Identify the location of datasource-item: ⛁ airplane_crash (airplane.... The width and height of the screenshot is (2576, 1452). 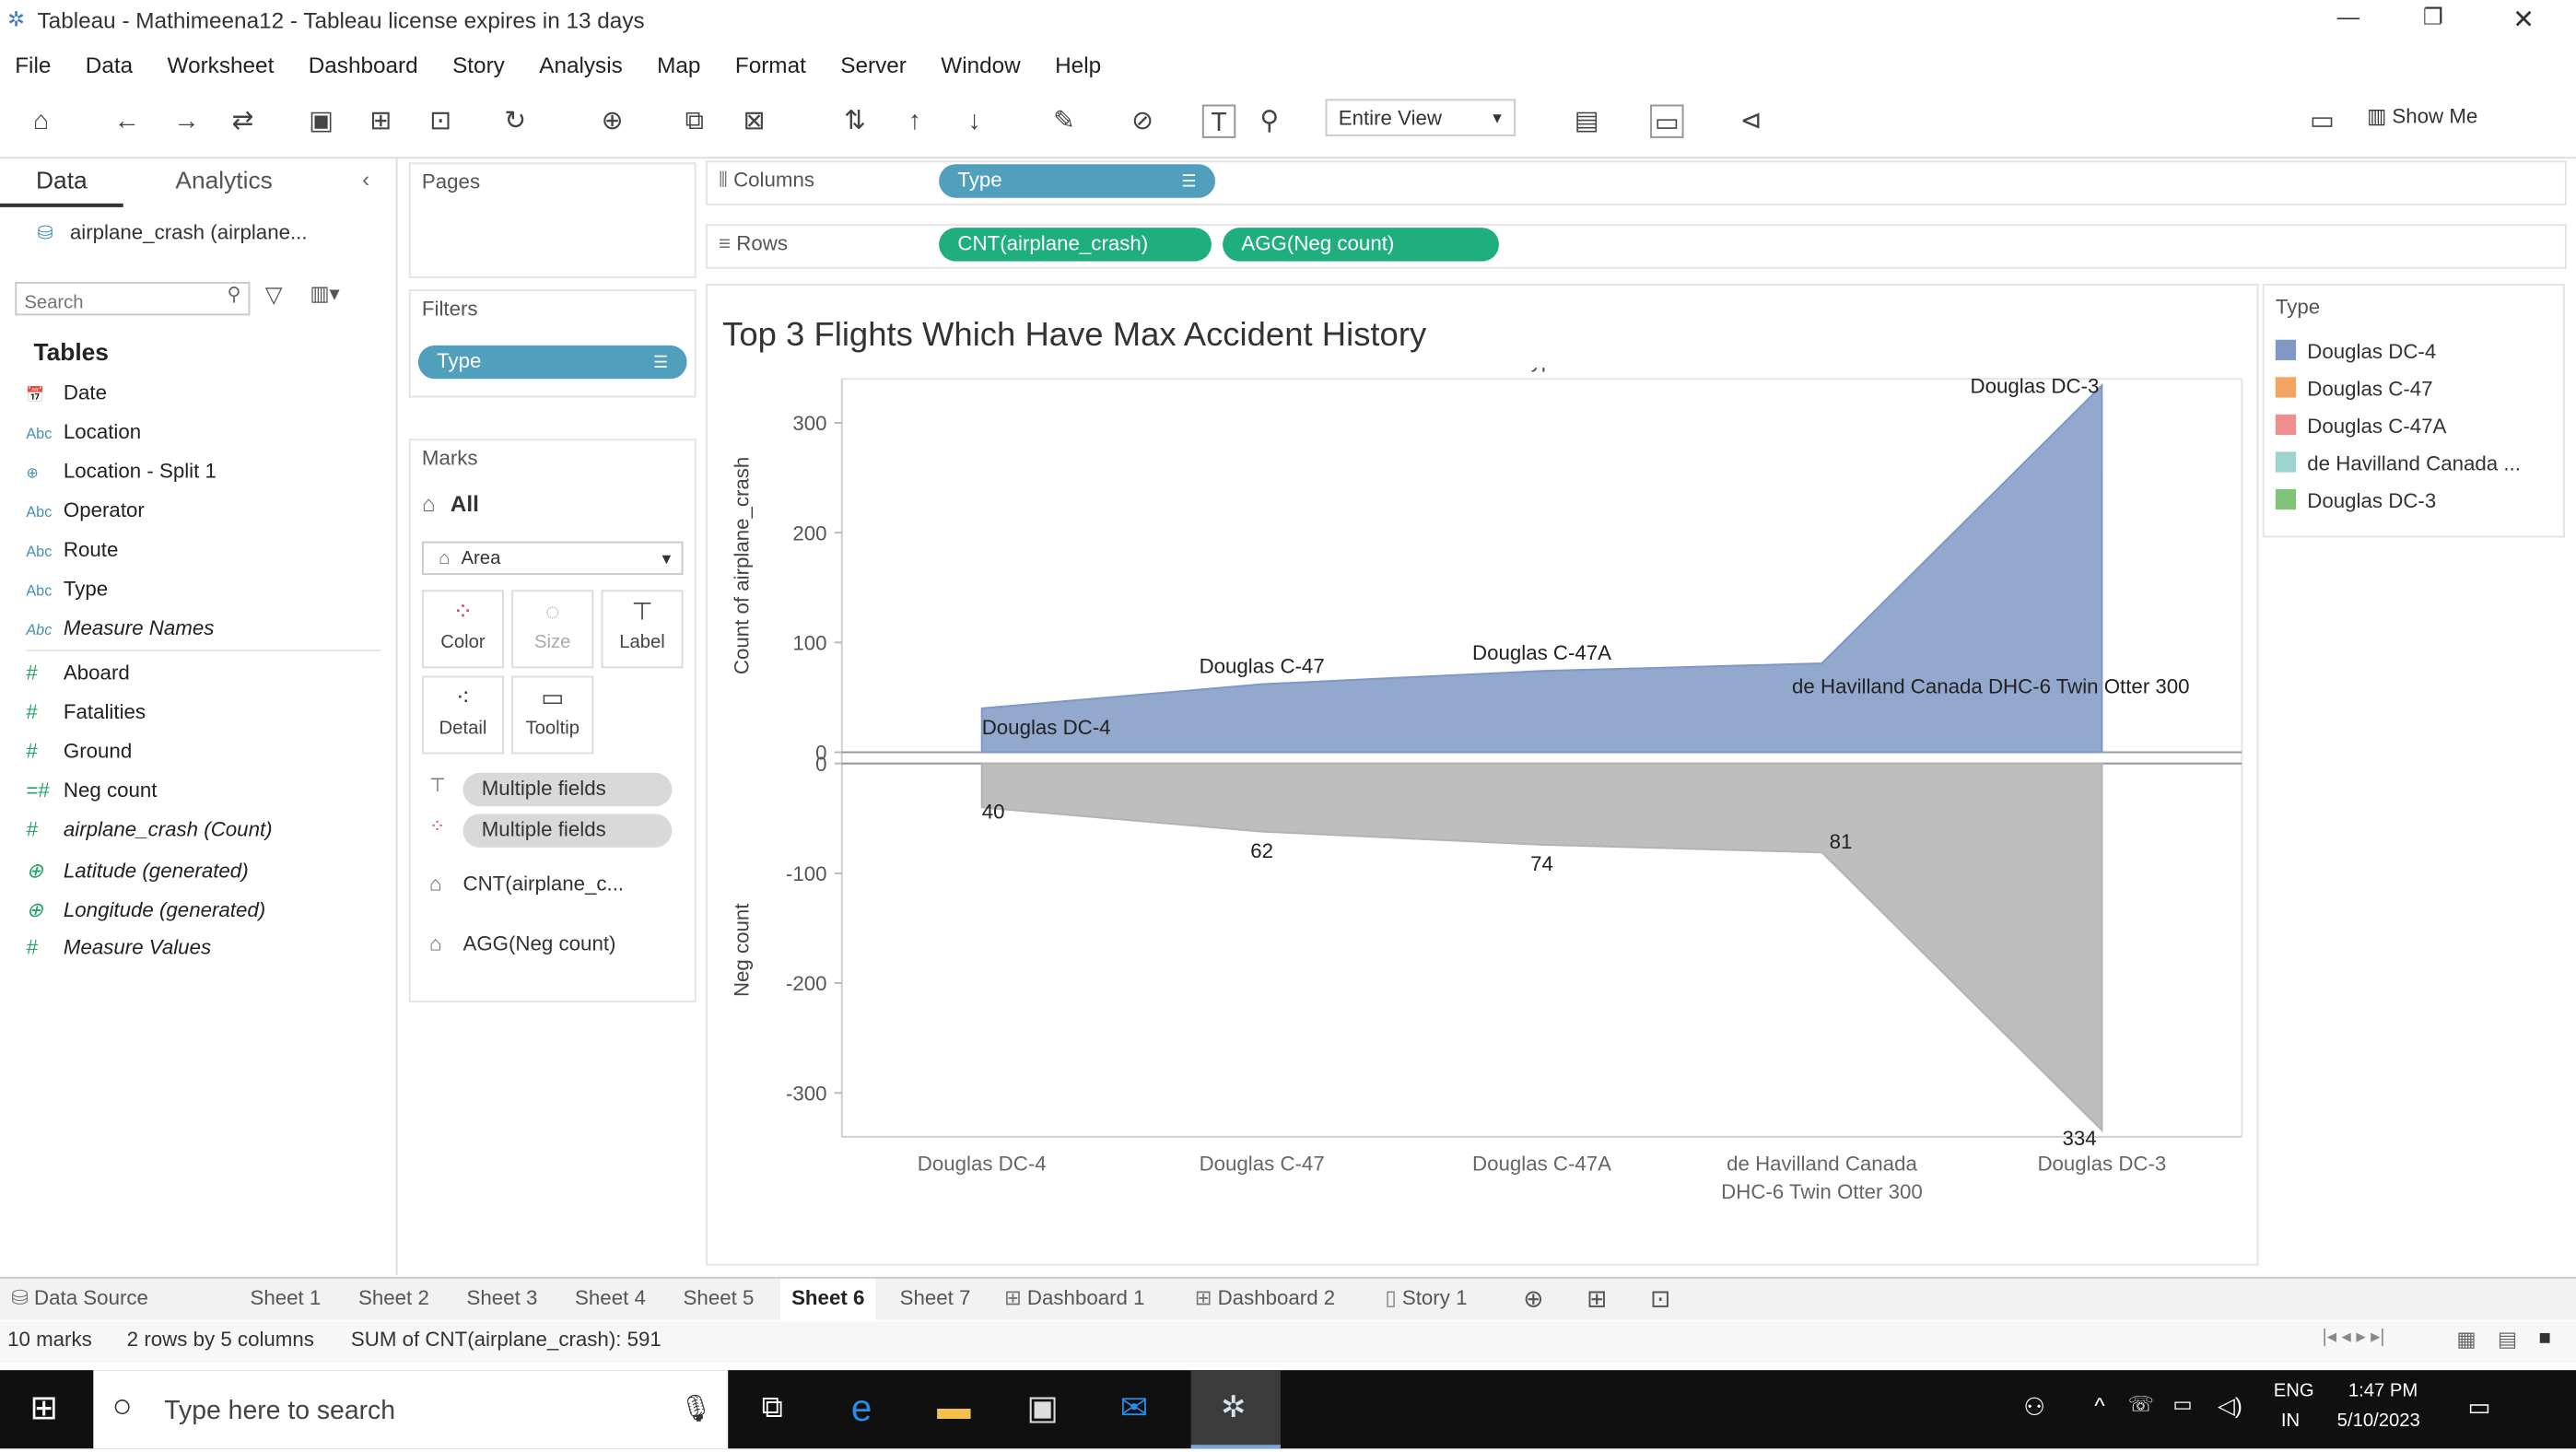
(173, 233).